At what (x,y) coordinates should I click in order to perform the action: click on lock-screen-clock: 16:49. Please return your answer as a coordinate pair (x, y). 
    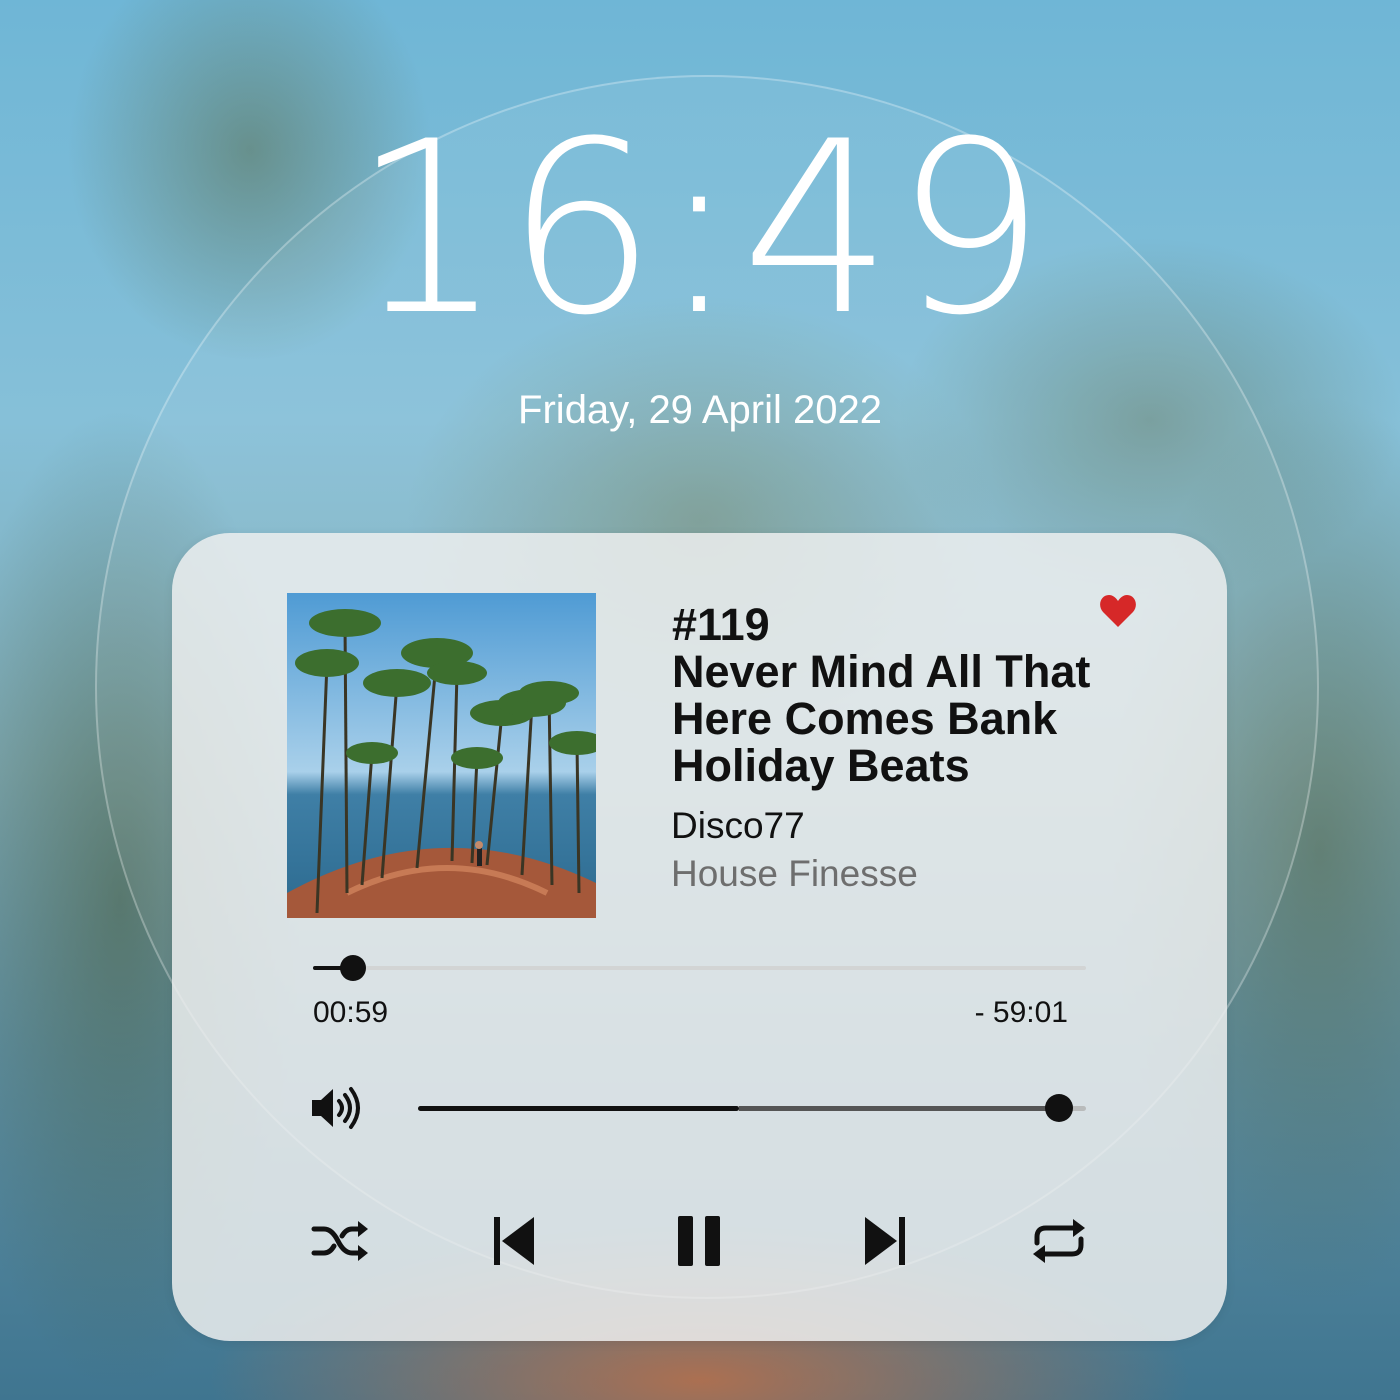
    Looking at the image, I should click on (700, 229).